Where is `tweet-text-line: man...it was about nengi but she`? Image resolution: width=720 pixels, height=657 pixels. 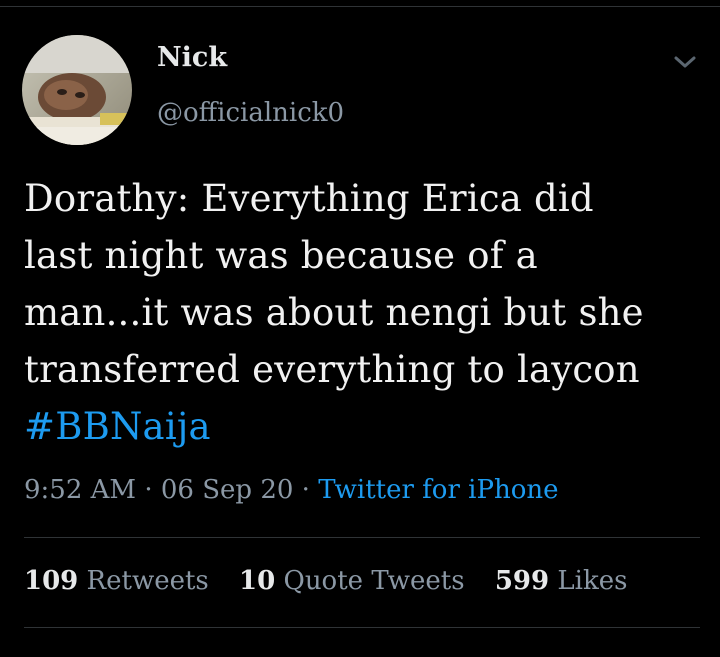 tweet-text-line: man...it was about nengi but she is located at coordinates (334, 312).